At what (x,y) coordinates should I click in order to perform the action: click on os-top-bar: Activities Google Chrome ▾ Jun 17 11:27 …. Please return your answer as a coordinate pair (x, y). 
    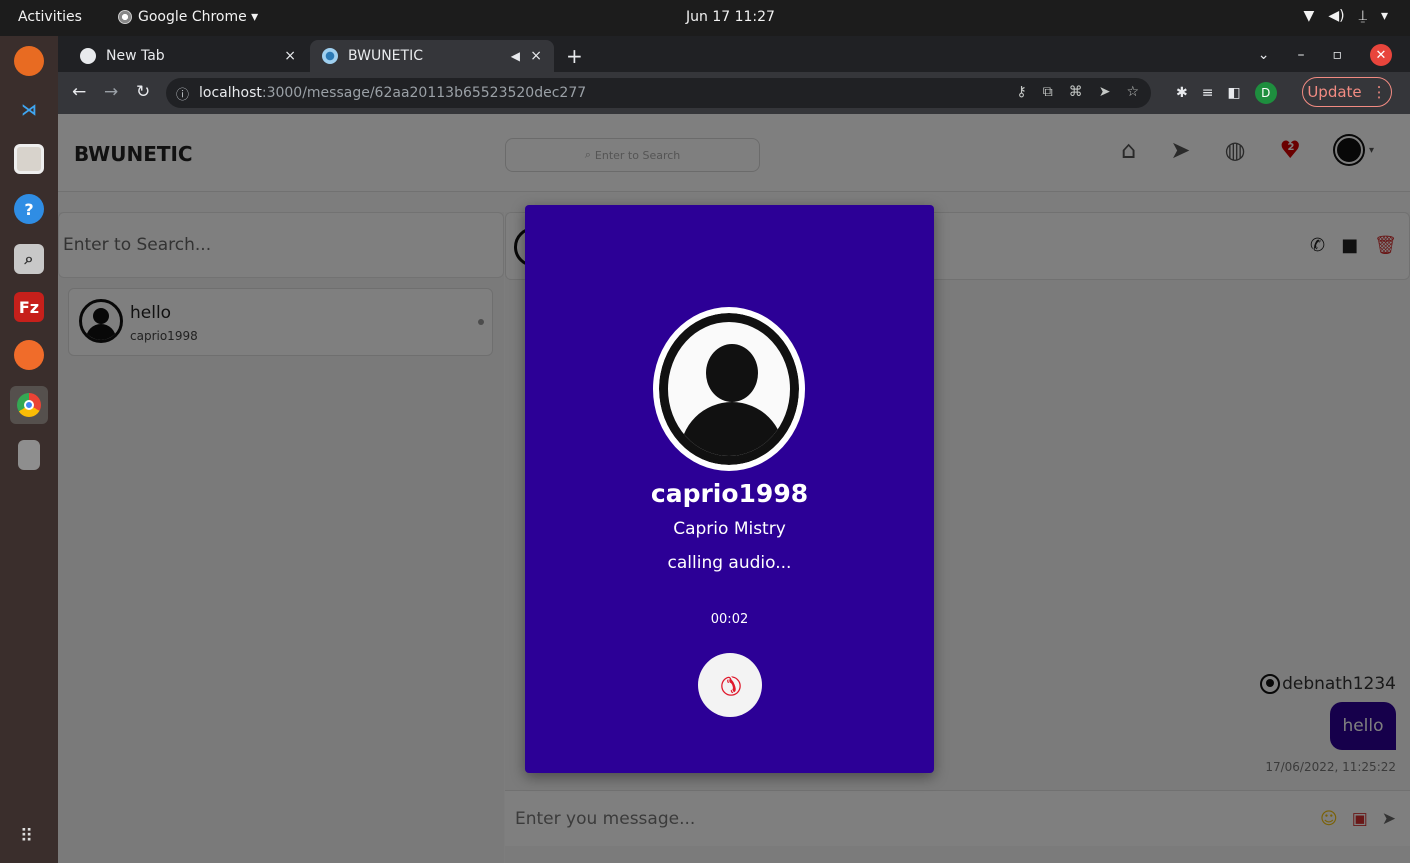
    Looking at the image, I should click on (705, 18).